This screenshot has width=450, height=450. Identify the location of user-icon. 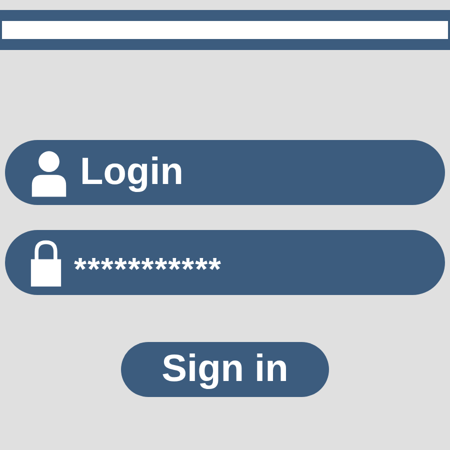
(49, 172).